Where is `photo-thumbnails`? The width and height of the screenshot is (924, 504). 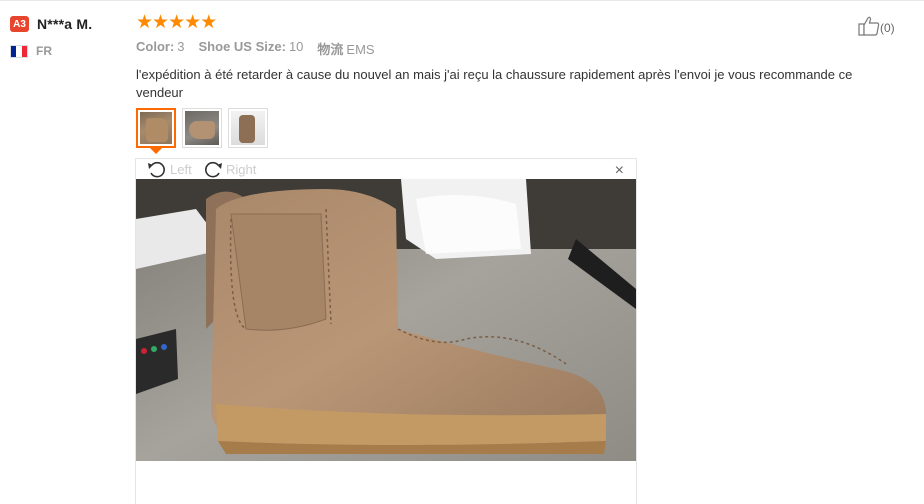
photo-thumbnails is located at coordinates (205, 128).